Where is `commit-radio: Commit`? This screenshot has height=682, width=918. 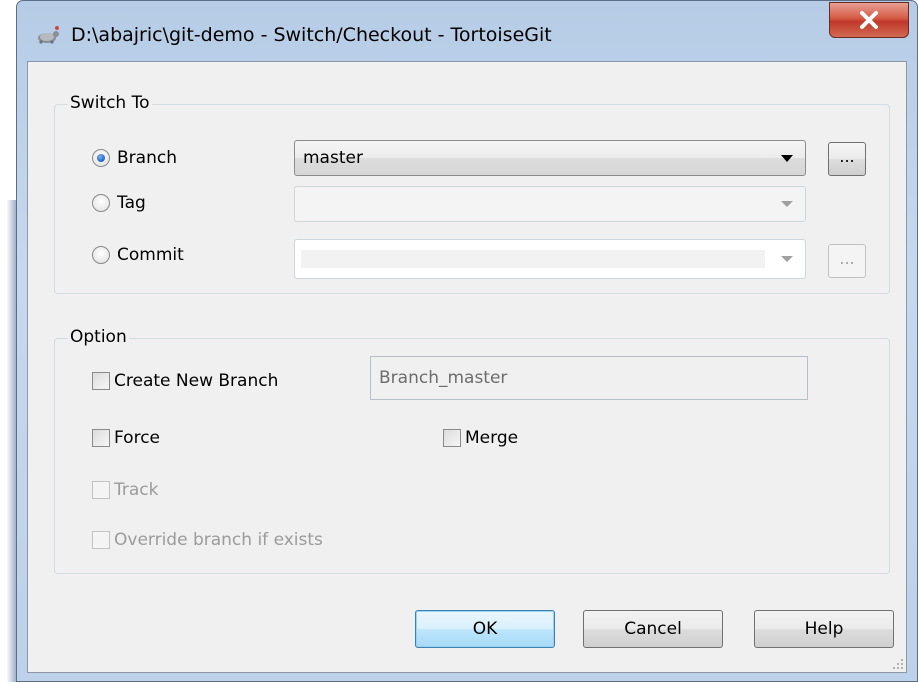
commit-radio: Commit is located at coordinates (138, 255).